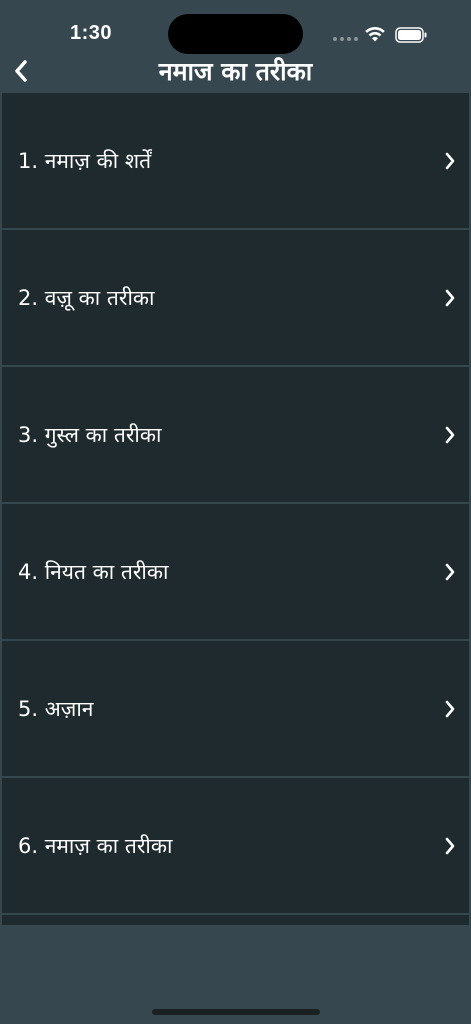  Describe the element at coordinates (85, 160) in the screenshot. I see `list-item-label: 1. नमाज़ की शर्तें` at that location.